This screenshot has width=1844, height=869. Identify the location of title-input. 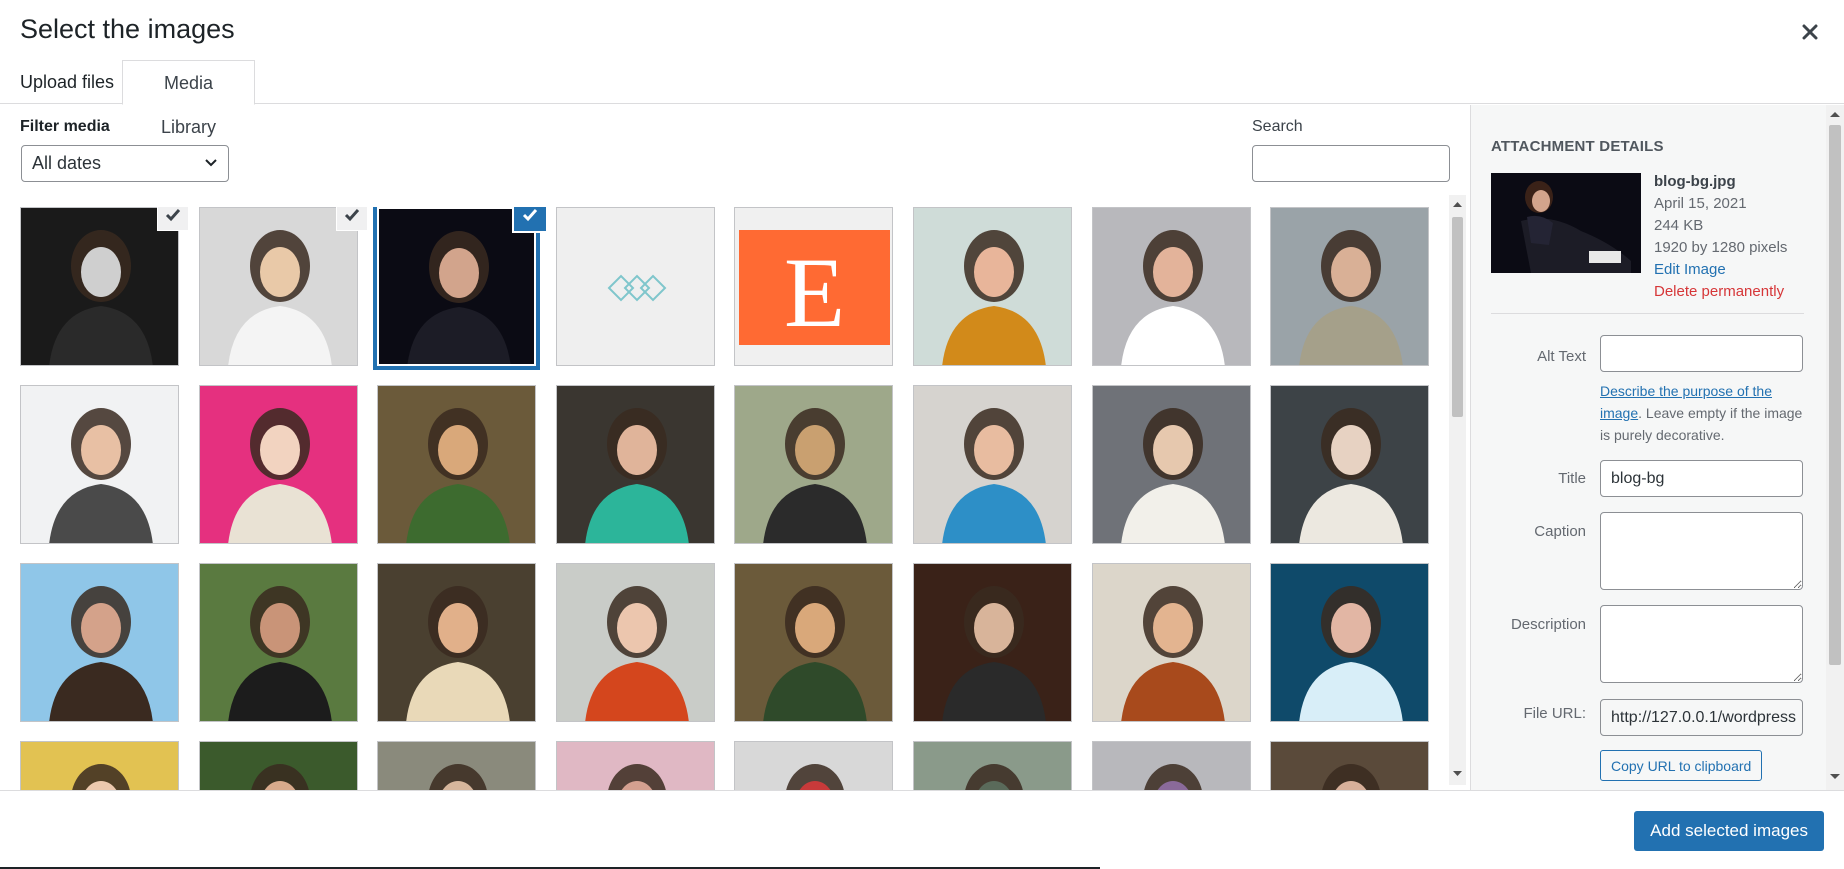
(1701, 478).